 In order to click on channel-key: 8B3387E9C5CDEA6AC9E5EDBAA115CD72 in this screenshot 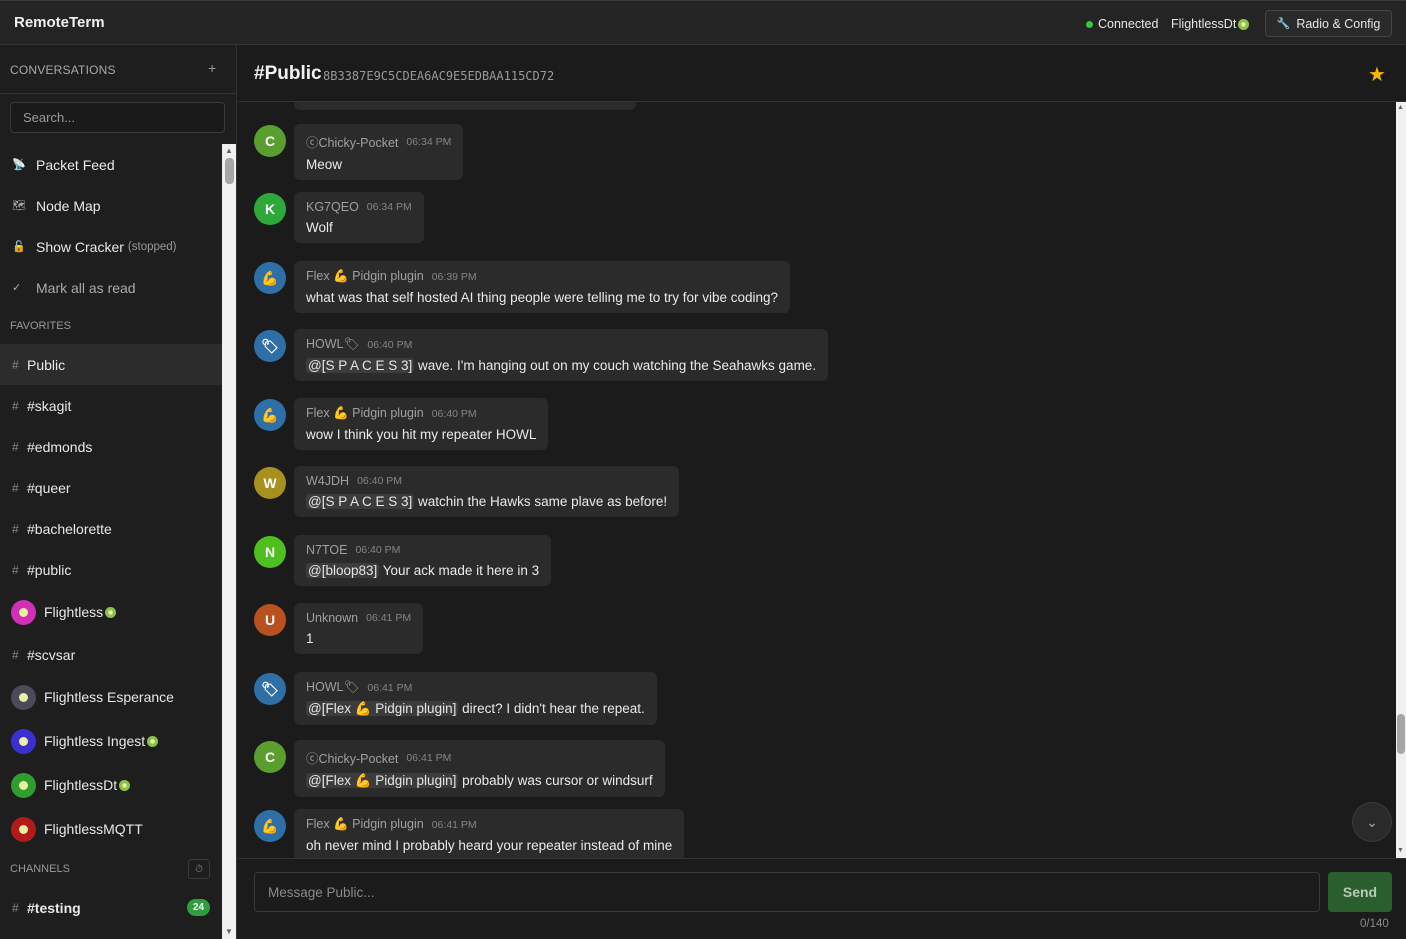, I will do `click(439, 76)`.